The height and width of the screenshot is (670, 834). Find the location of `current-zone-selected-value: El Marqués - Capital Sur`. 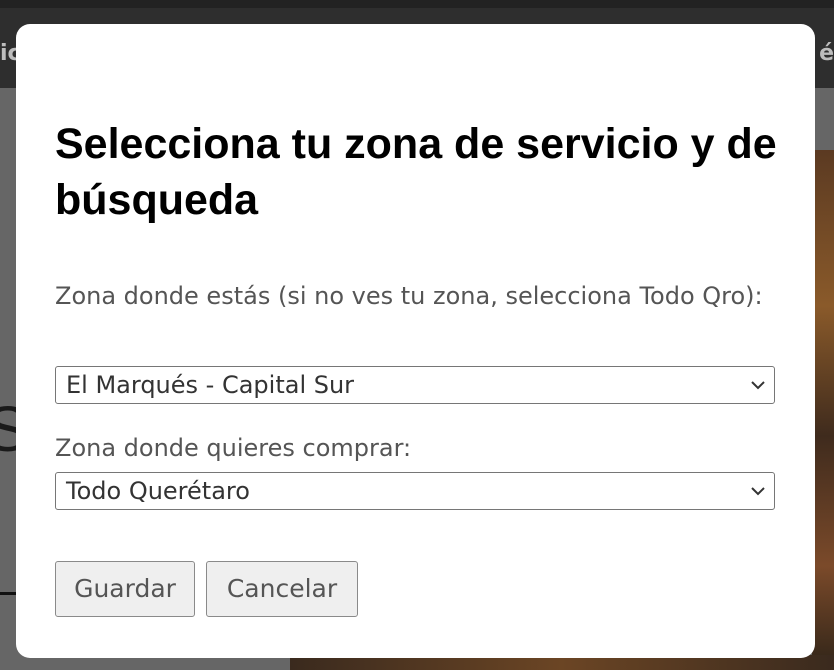

current-zone-selected-value: El Marqués - Capital Sur is located at coordinates (210, 385).